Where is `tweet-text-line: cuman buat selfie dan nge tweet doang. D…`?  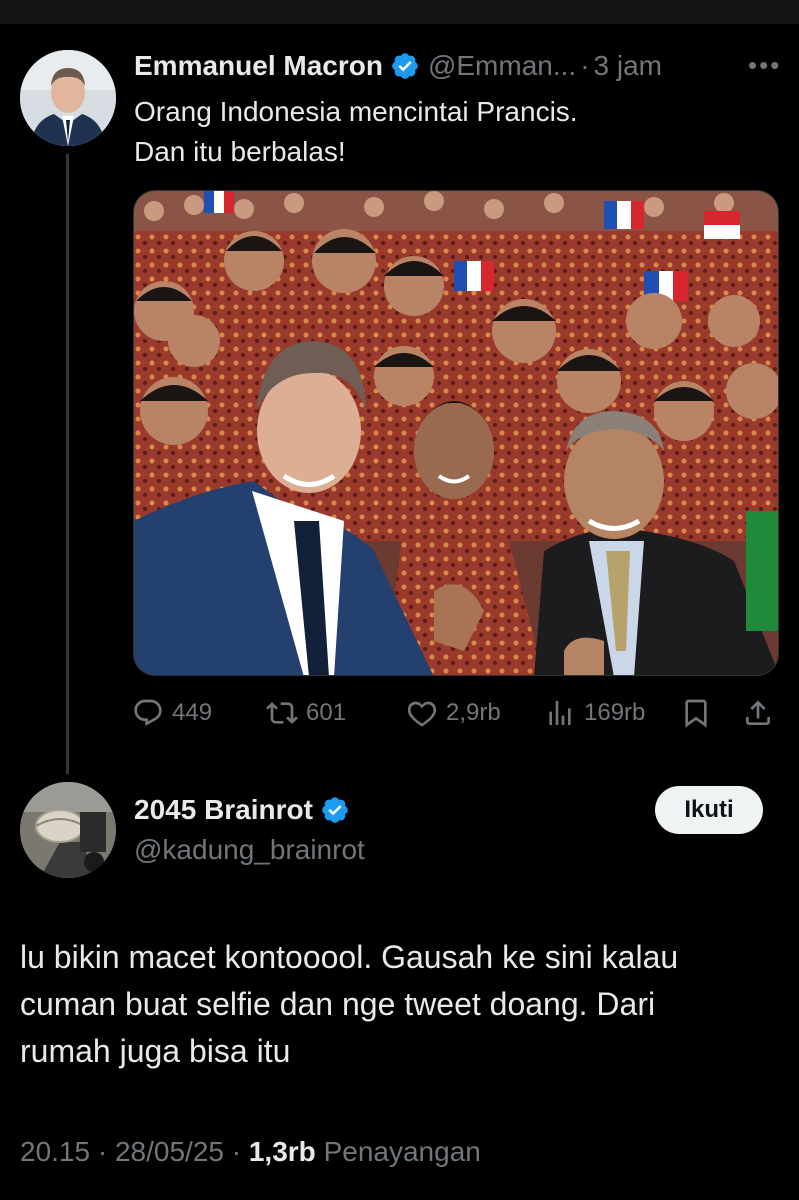
tweet-text-line: cuman buat selfie dan nge tweet doang. D… is located at coordinates (338, 1004).